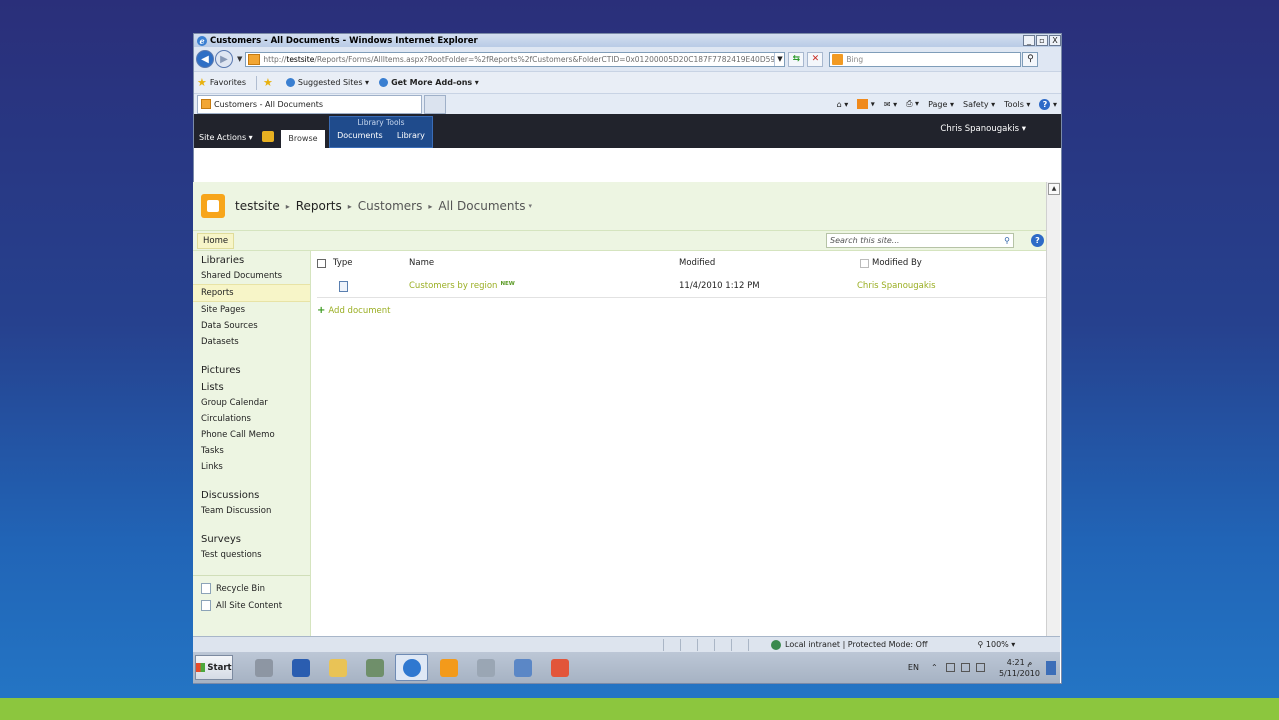 This screenshot has height=720, width=1279. I want to click on new-tab-button, so click(435, 104).